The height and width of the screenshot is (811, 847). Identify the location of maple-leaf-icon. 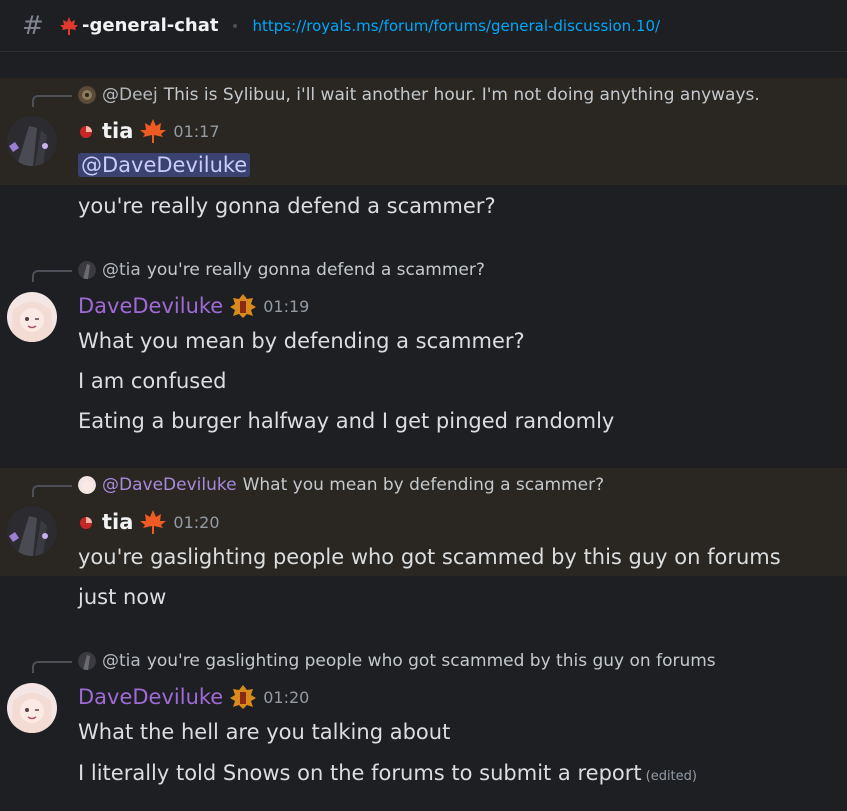
(69, 25).